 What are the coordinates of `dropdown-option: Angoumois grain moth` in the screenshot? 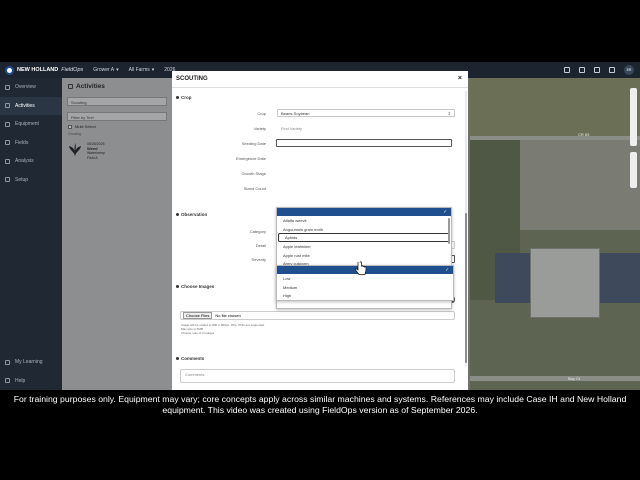 It's located at (364, 229).